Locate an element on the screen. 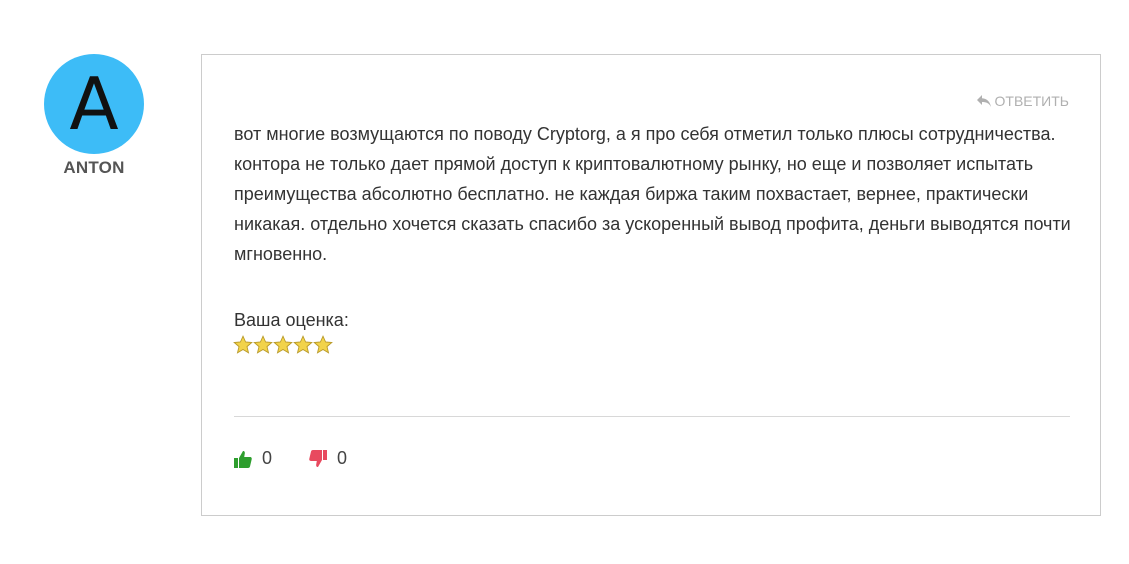 The image size is (1129, 564). thumbs-up-icon is located at coordinates (243, 459).